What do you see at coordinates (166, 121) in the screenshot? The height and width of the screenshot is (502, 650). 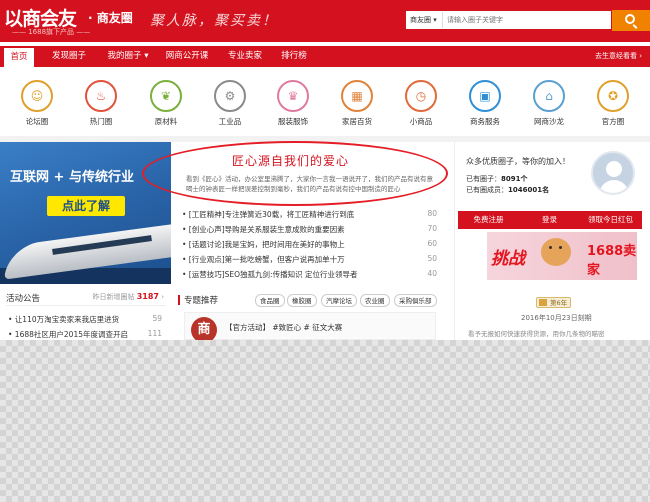 I see `category-label: 原材料` at bounding box center [166, 121].